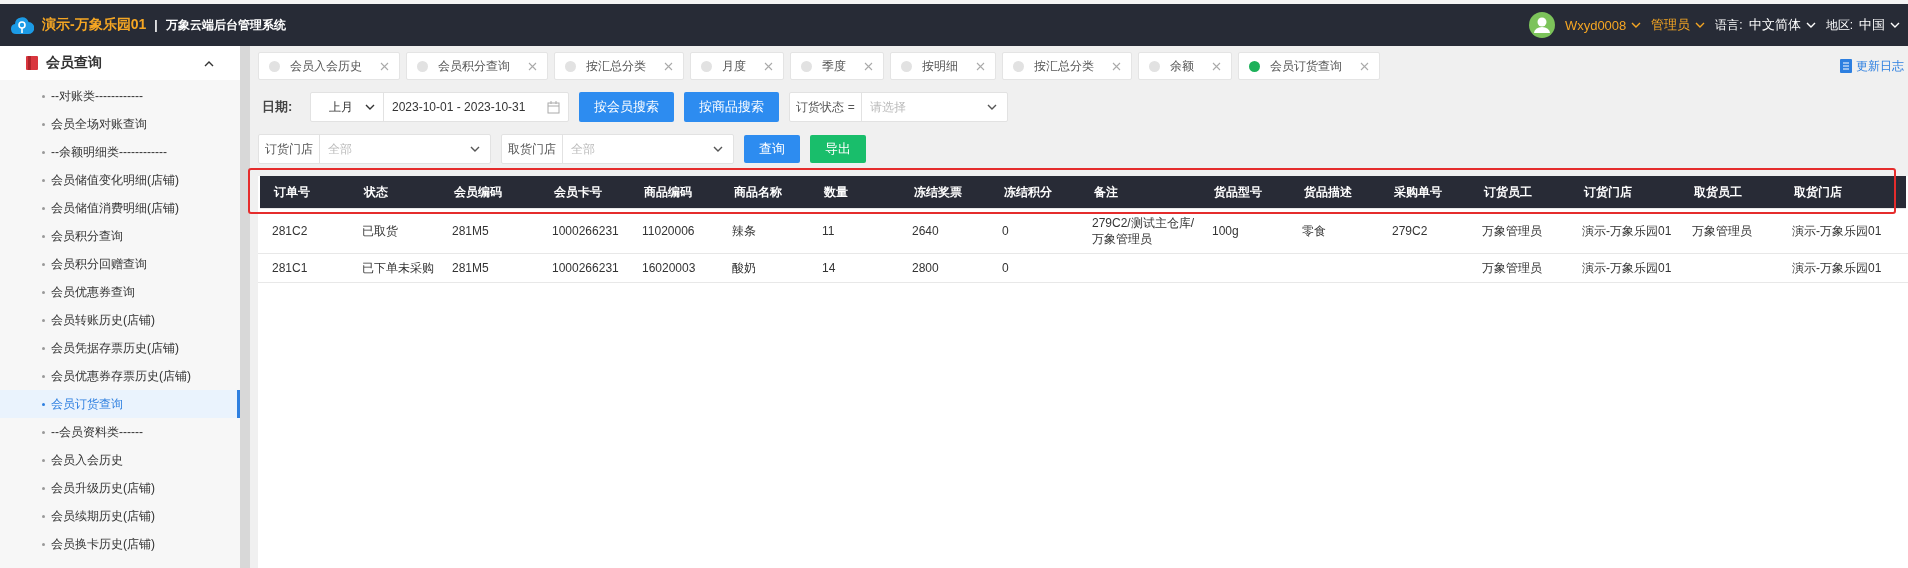  What do you see at coordinates (120, 348) in the screenshot?
I see `sidebar-item: 会员凭据存票历史(店铺)` at bounding box center [120, 348].